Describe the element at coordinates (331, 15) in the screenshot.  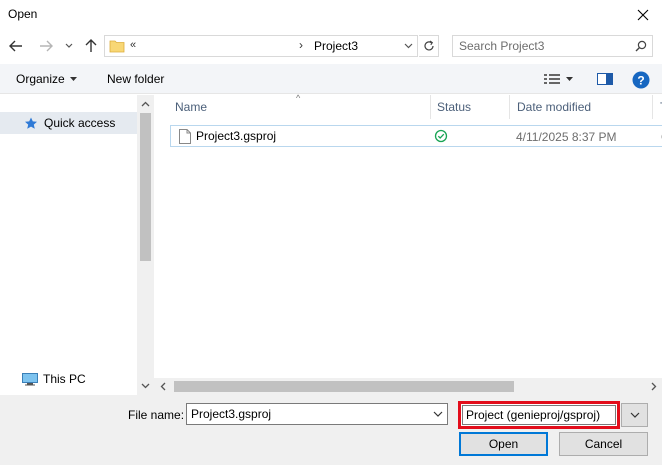
I see `title-bar: Open` at that location.